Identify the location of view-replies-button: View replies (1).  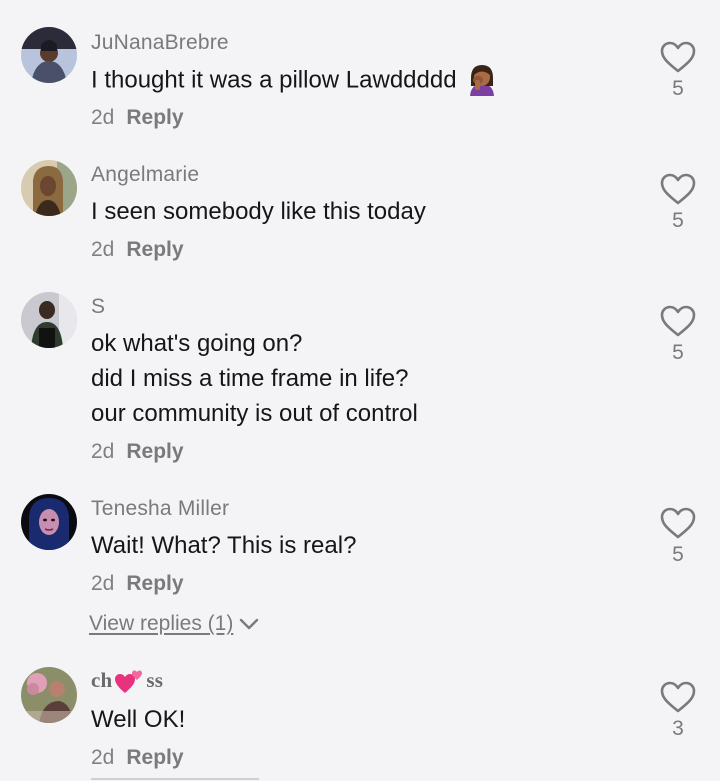
(174, 624).